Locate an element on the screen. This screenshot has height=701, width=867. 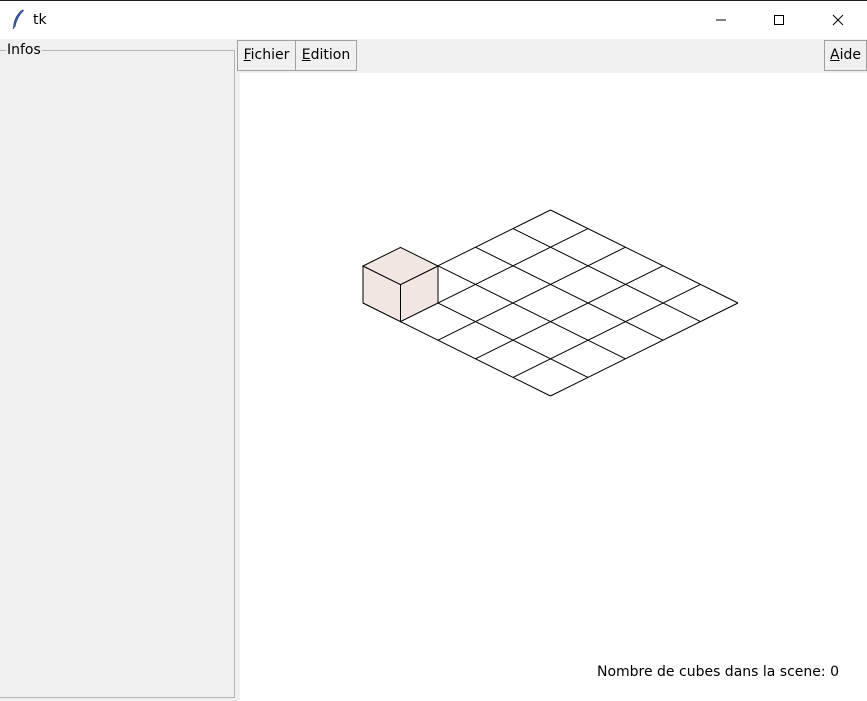
feather-icon is located at coordinates (18, 19).